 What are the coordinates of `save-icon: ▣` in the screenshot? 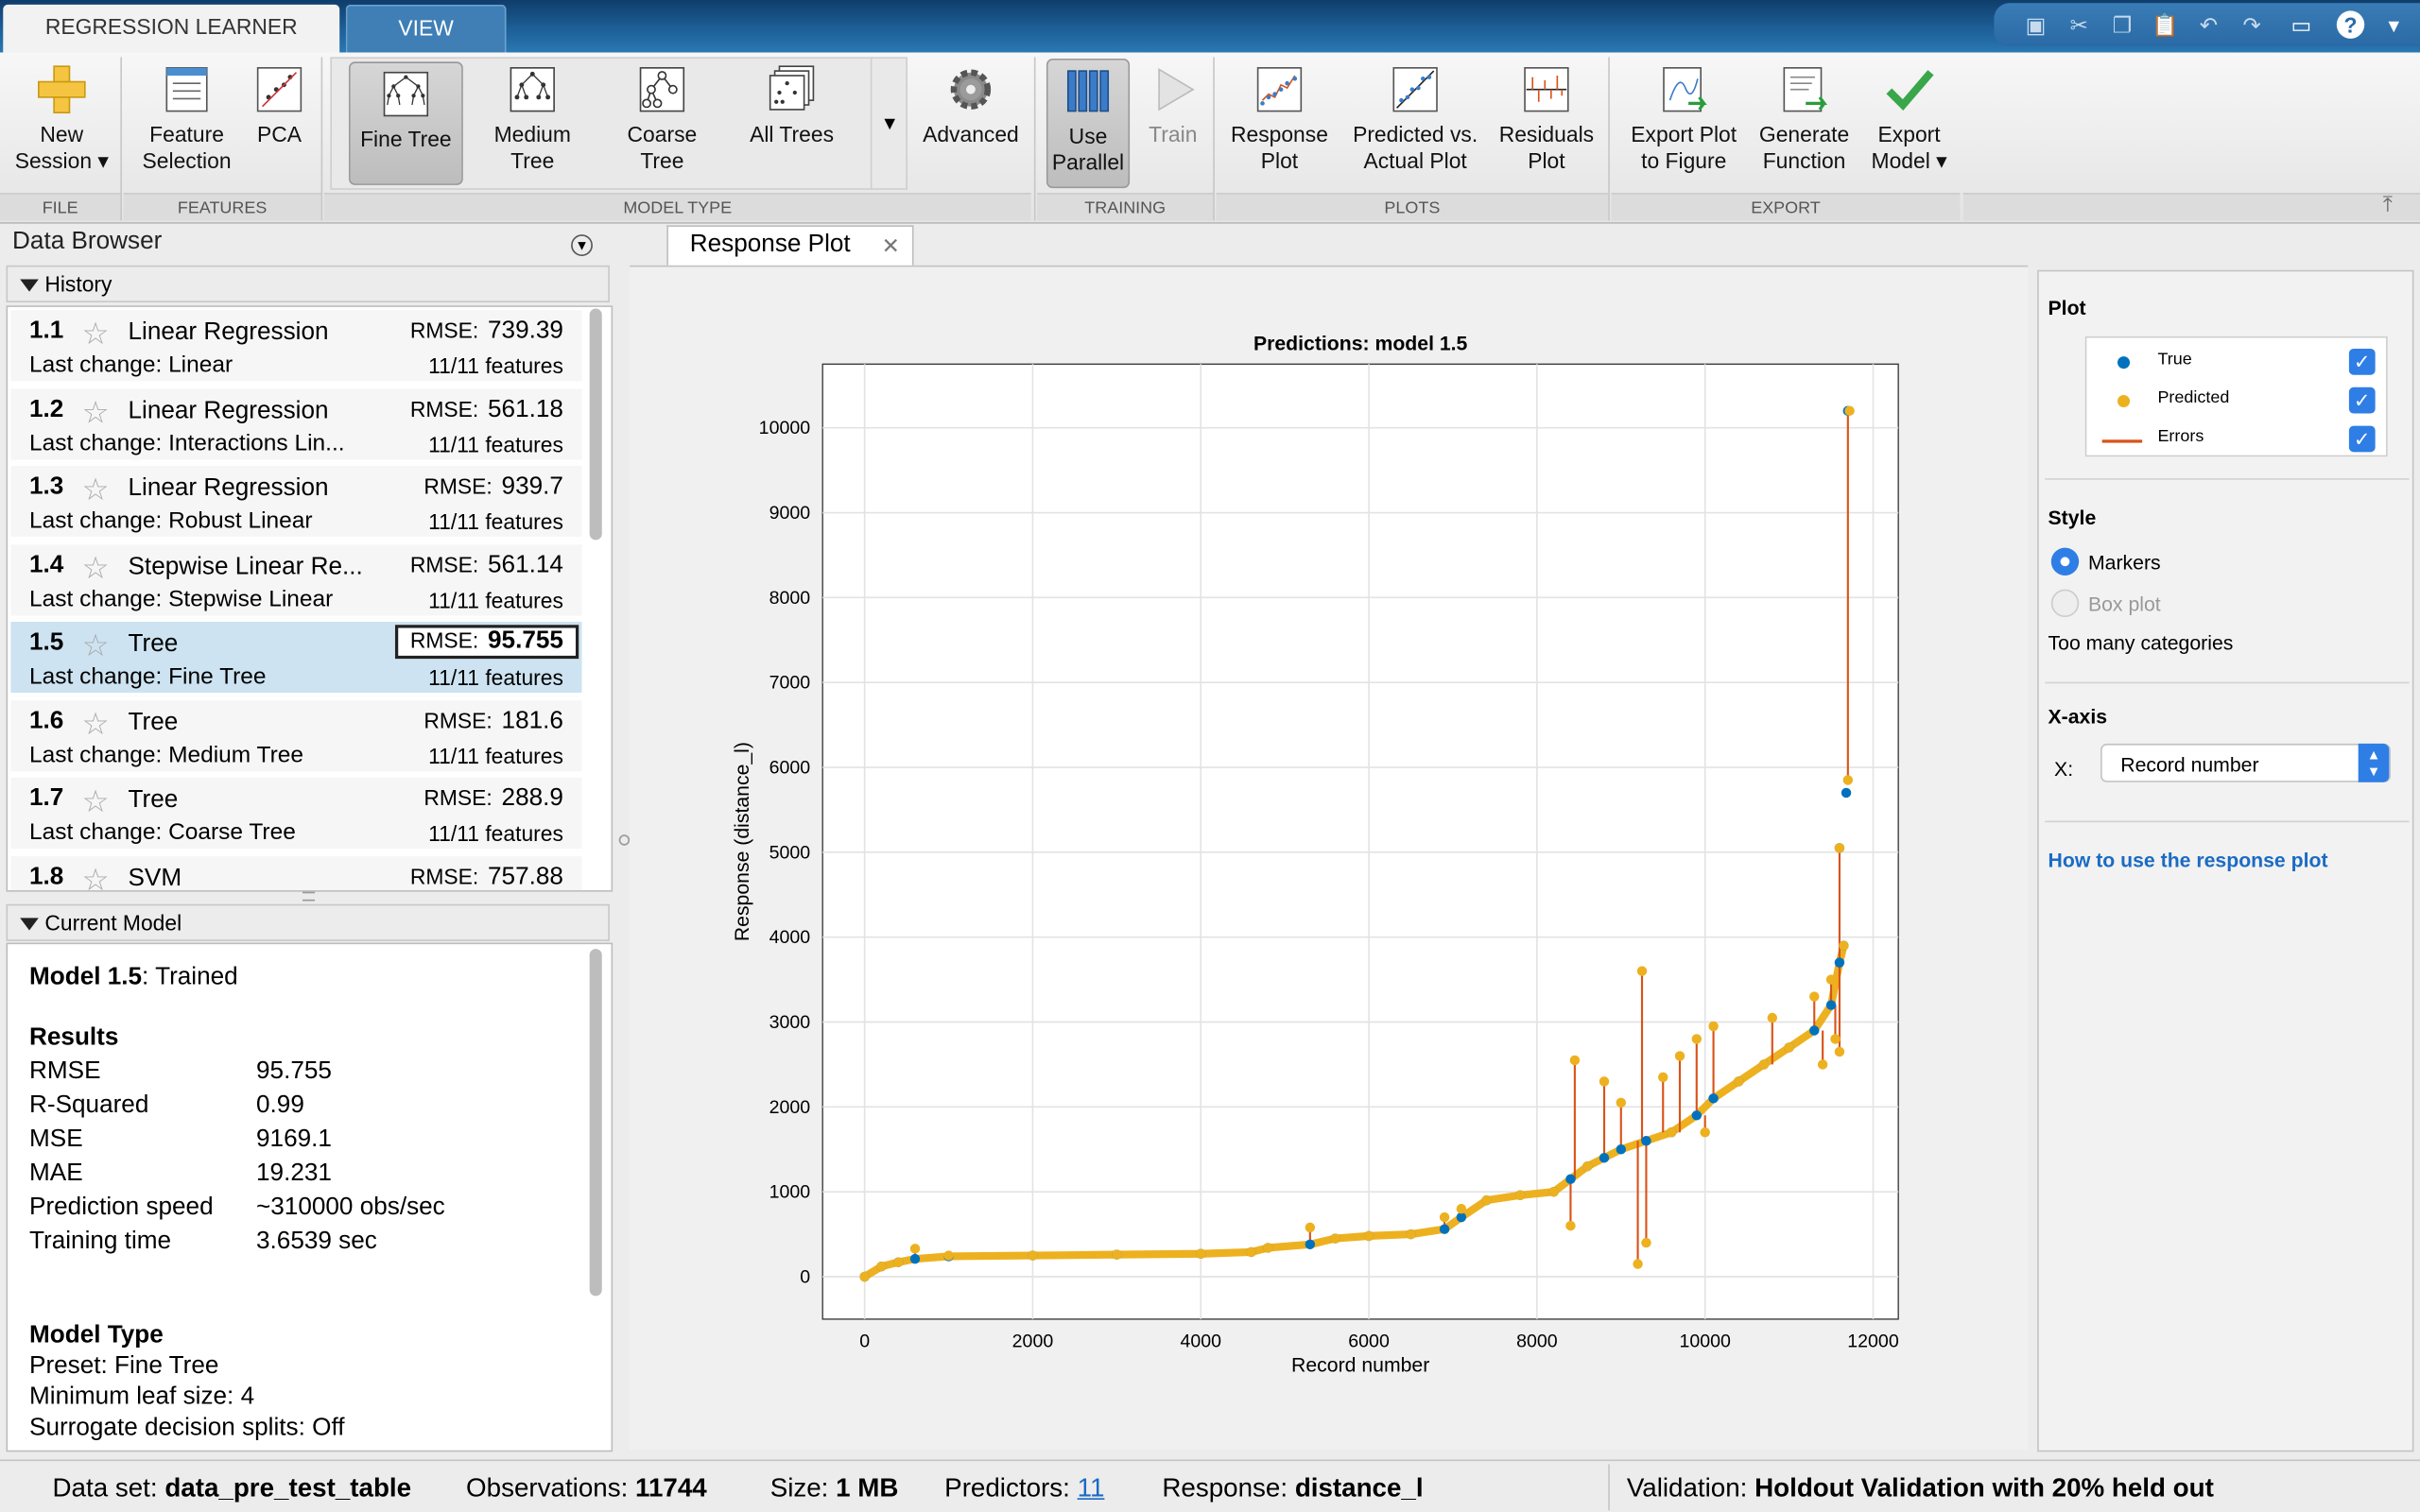 It's located at (2035, 24).